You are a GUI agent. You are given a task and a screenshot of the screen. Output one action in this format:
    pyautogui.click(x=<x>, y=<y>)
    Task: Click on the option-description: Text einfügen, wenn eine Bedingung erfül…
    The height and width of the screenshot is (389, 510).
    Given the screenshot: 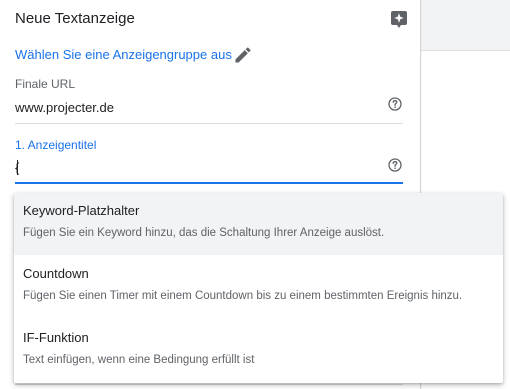 What is the action you would take?
    pyautogui.click(x=139, y=360)
    